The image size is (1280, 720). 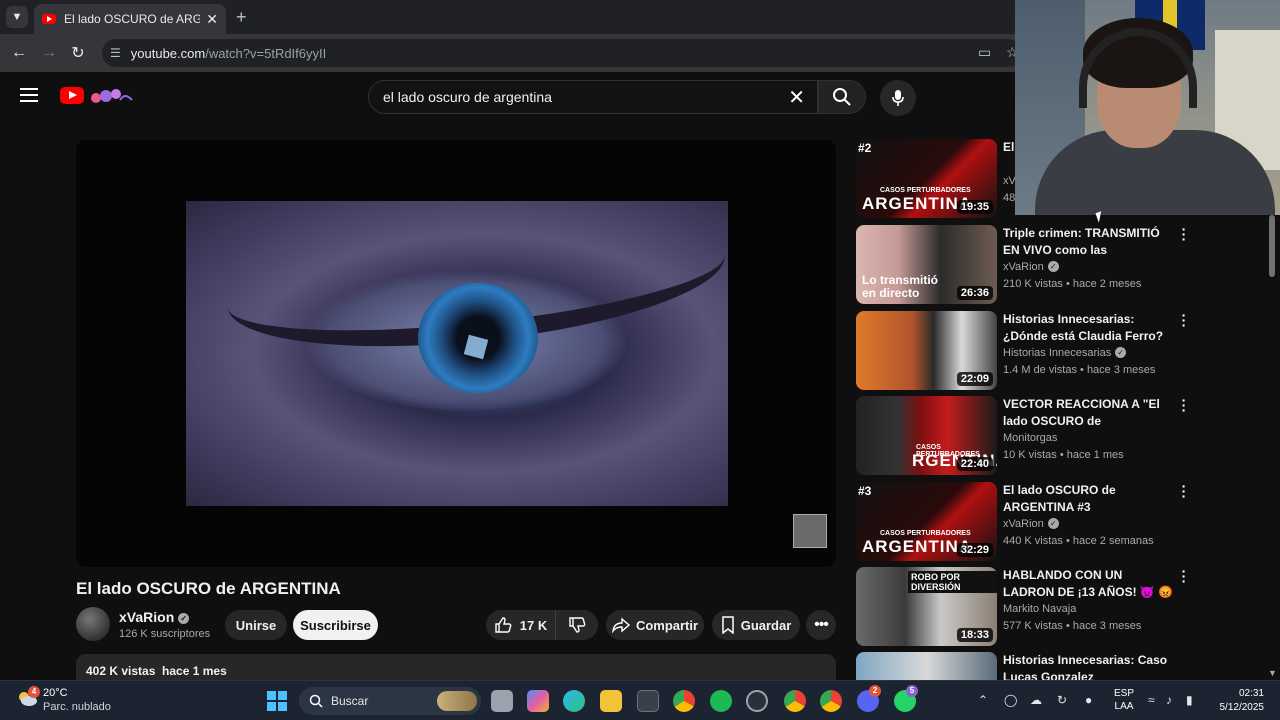 I want to click on new-tab-button: +, so click(x=241, y=17).